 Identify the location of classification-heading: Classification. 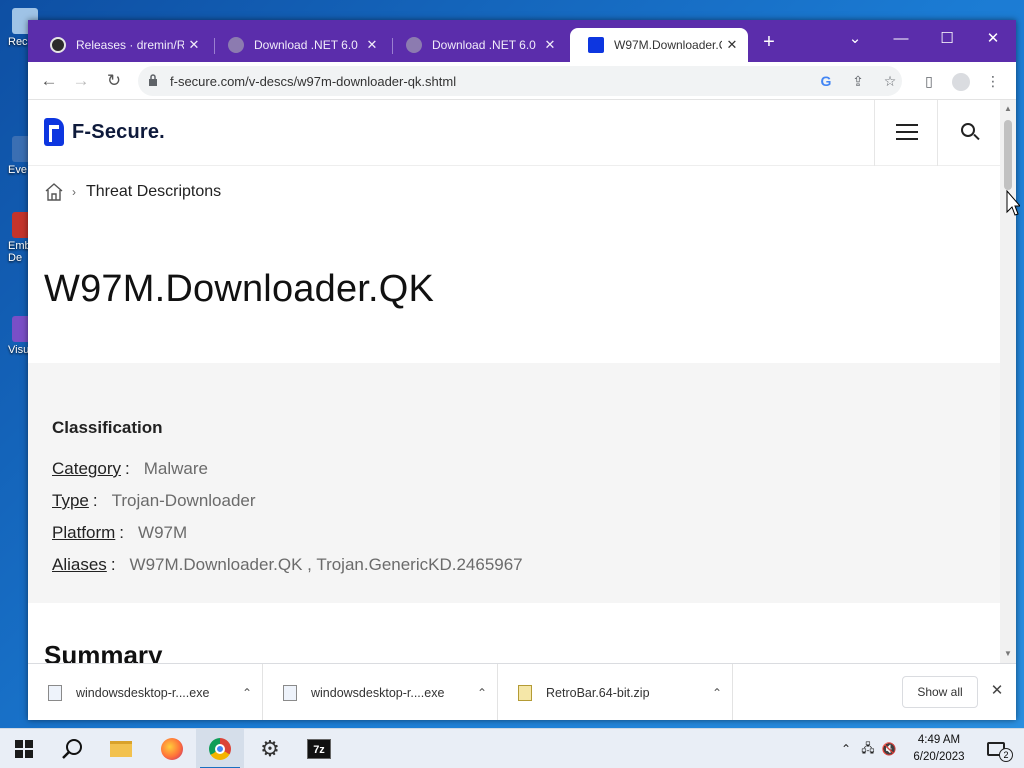
(107, 427).